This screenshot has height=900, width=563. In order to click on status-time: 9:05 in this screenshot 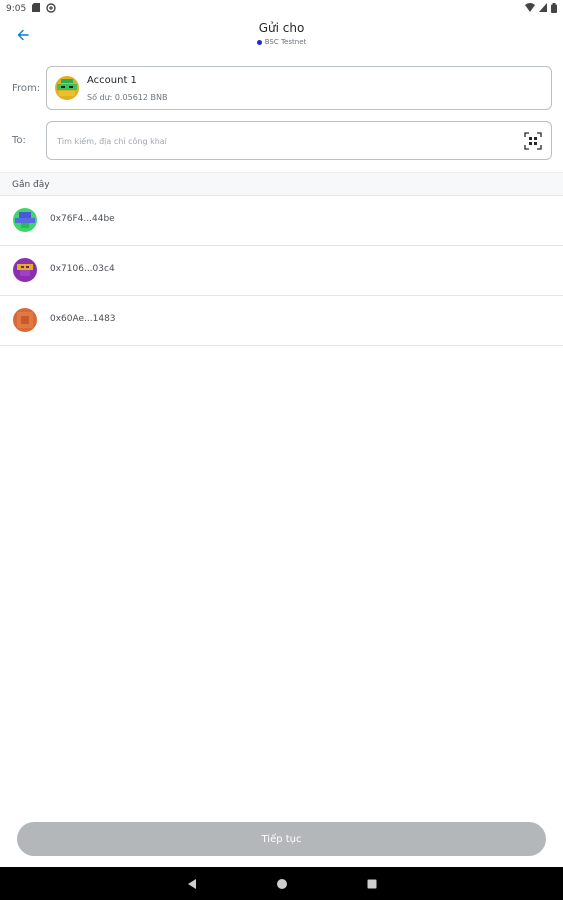, I will do `click(16, 9)`.